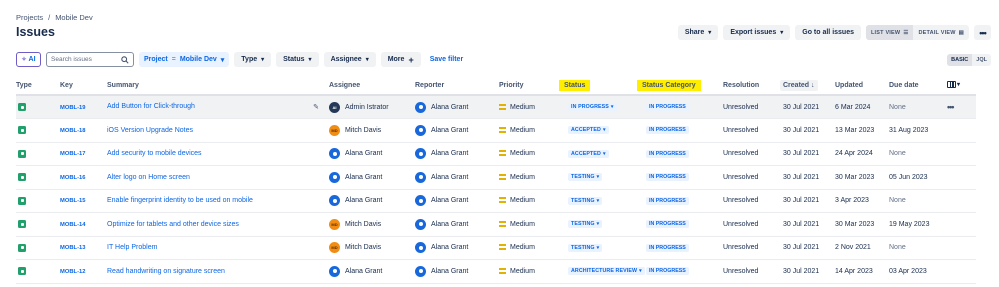  What do you see at coordinates (583, 177) in the screenshot?
I see `status-label: TESTING` at bounding box center [583, 177].